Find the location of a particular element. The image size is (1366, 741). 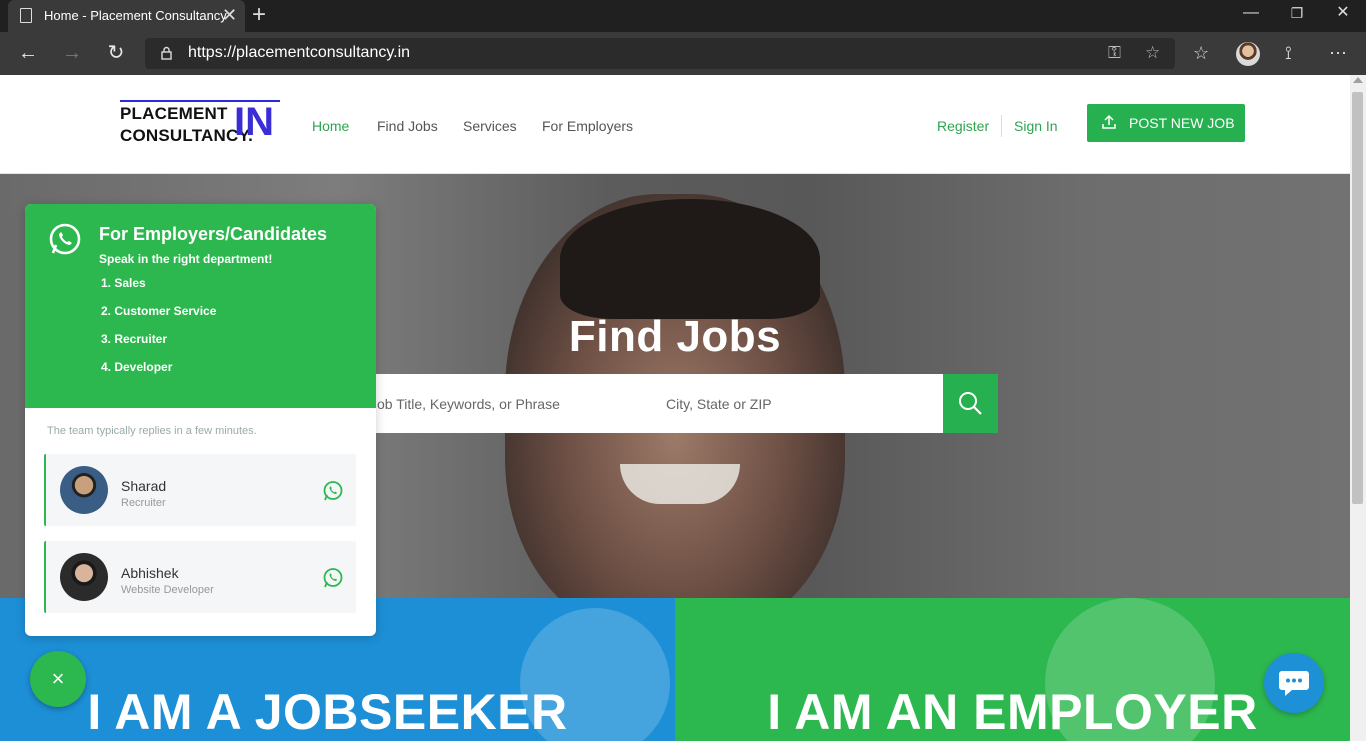

nav-services: Services is located at coordinates (490, 126).